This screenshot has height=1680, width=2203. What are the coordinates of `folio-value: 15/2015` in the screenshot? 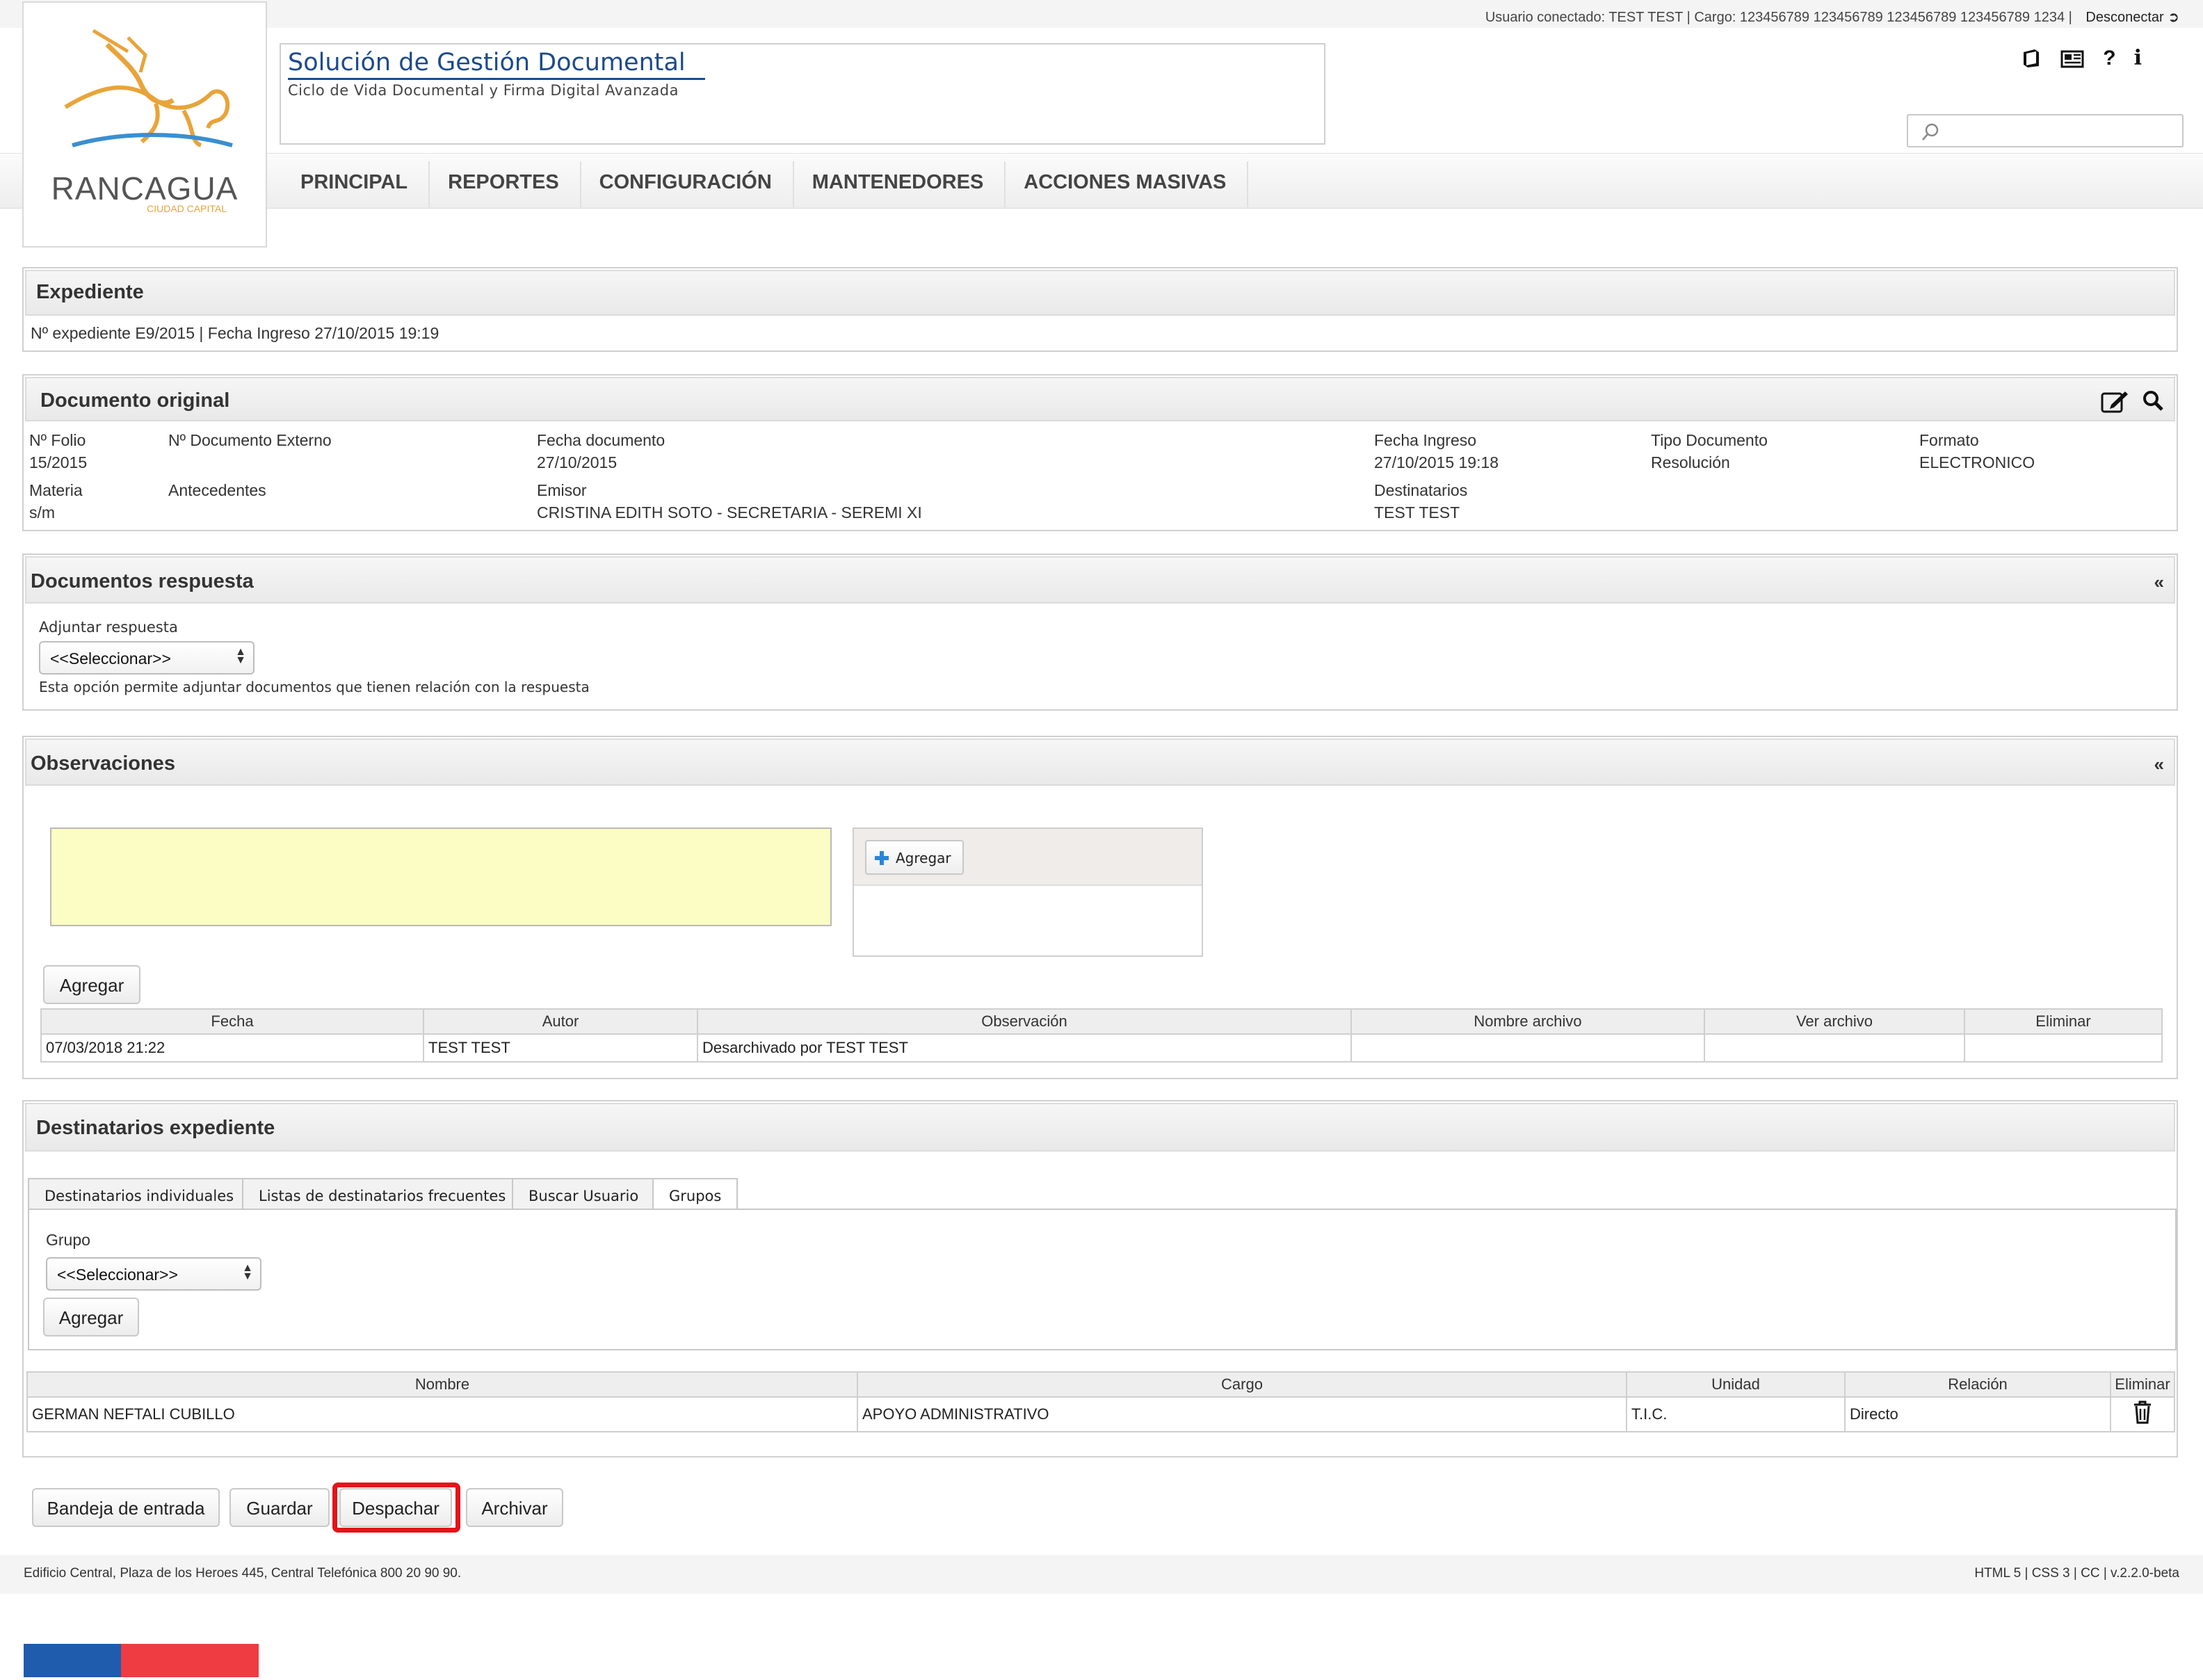 It's located at (58, 462).